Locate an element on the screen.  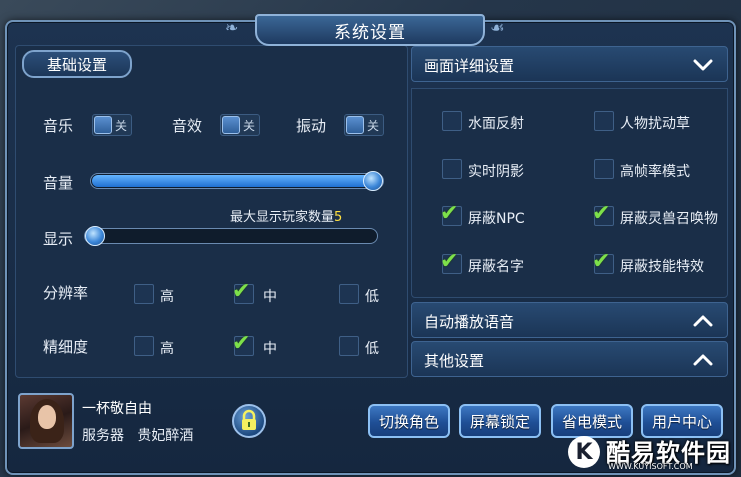
high-framerate-checkbox is located at coordinates (604, 169).